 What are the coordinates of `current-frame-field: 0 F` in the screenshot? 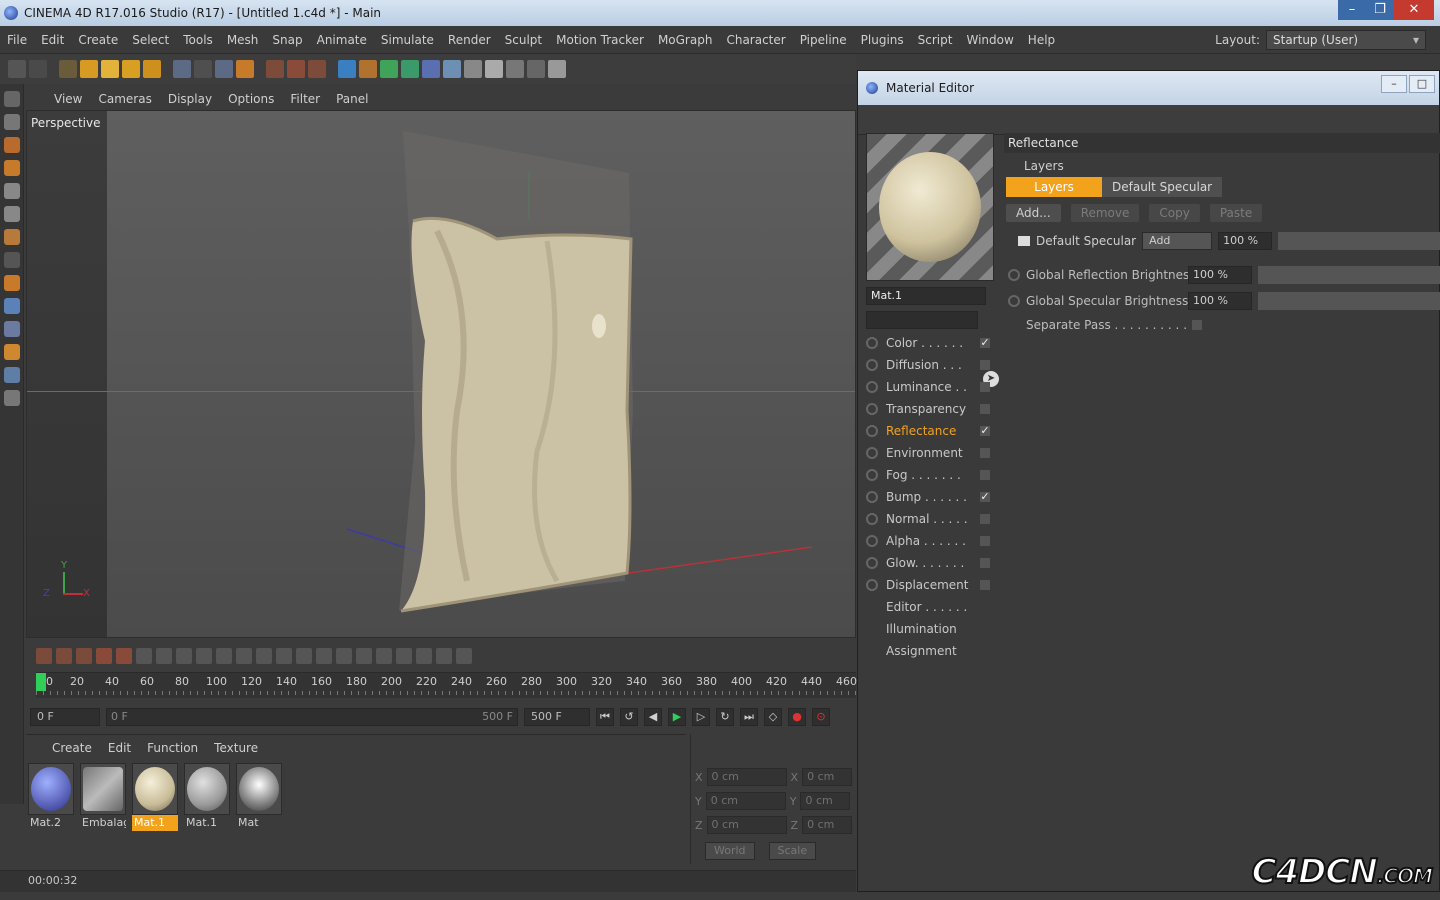 It's located at (65, 717).